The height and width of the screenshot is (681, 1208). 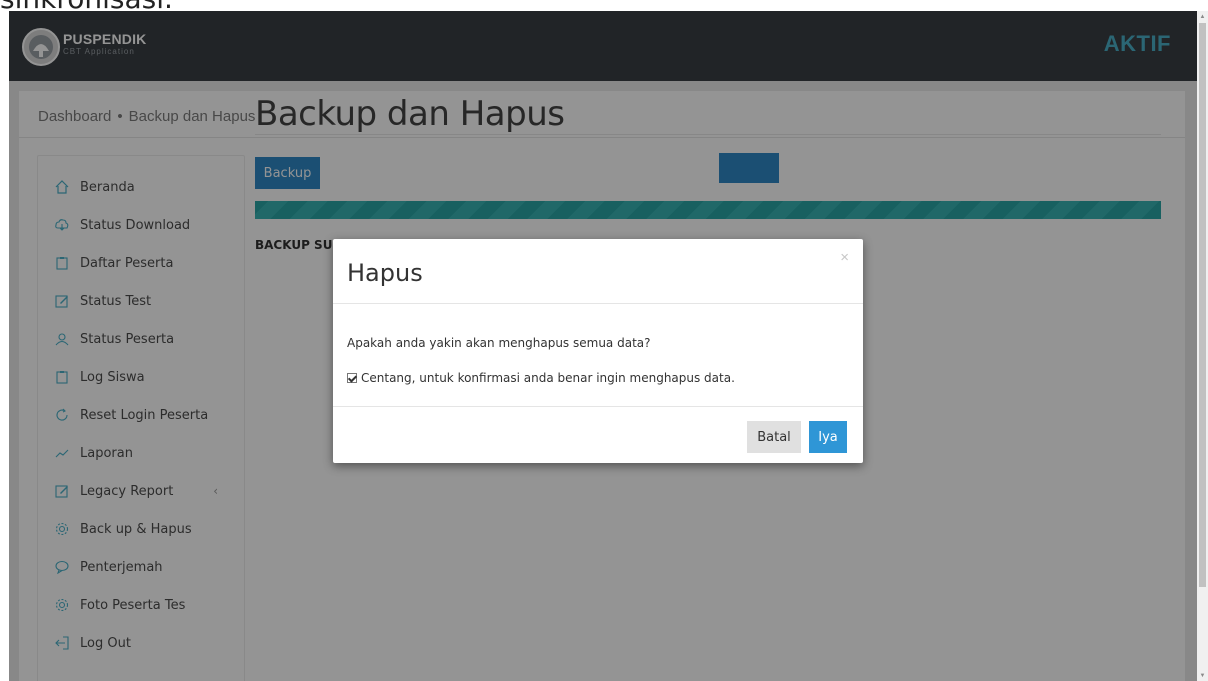 What do you see at coordinates (385, 273) in the screenshot?
I see `modal-title: Hapus` at bounding box center [385, 273].